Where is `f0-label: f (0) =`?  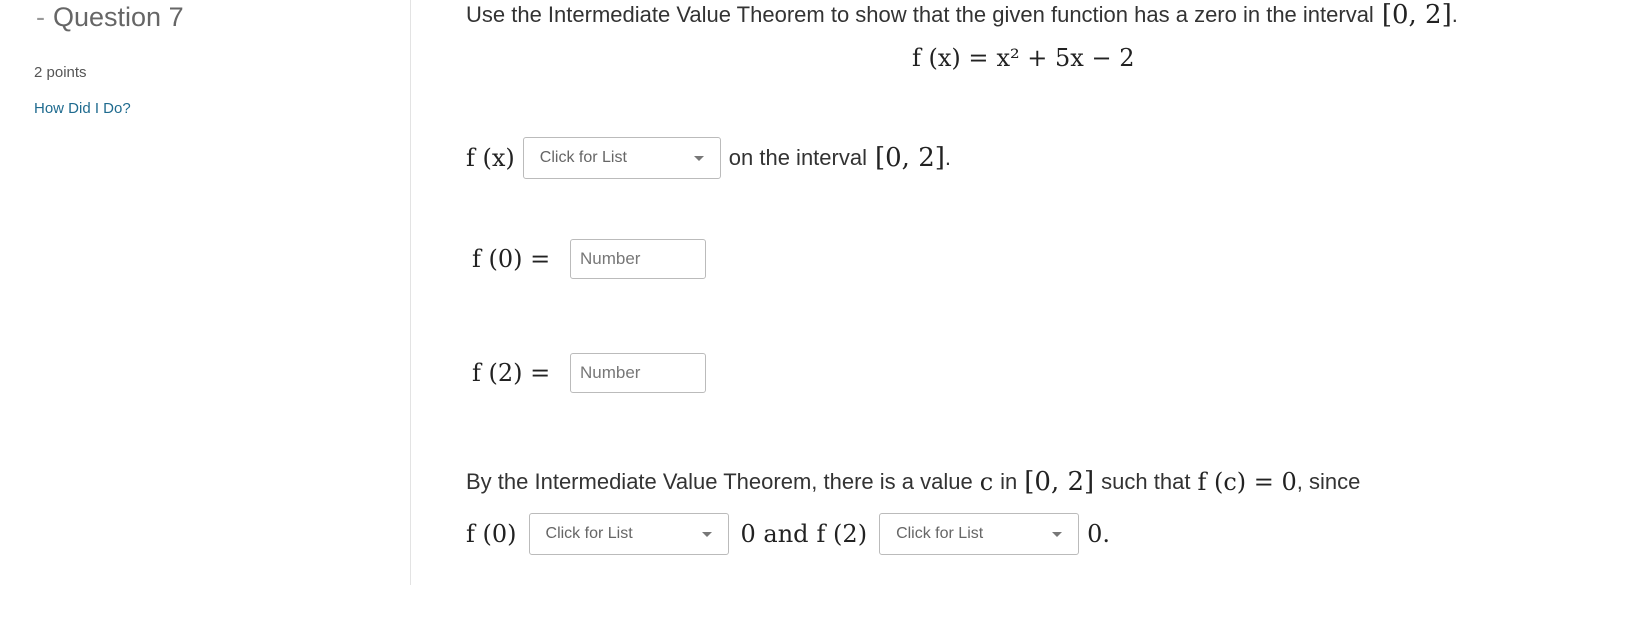
f0-label: f (0) = is located at coordinates (511, 259).